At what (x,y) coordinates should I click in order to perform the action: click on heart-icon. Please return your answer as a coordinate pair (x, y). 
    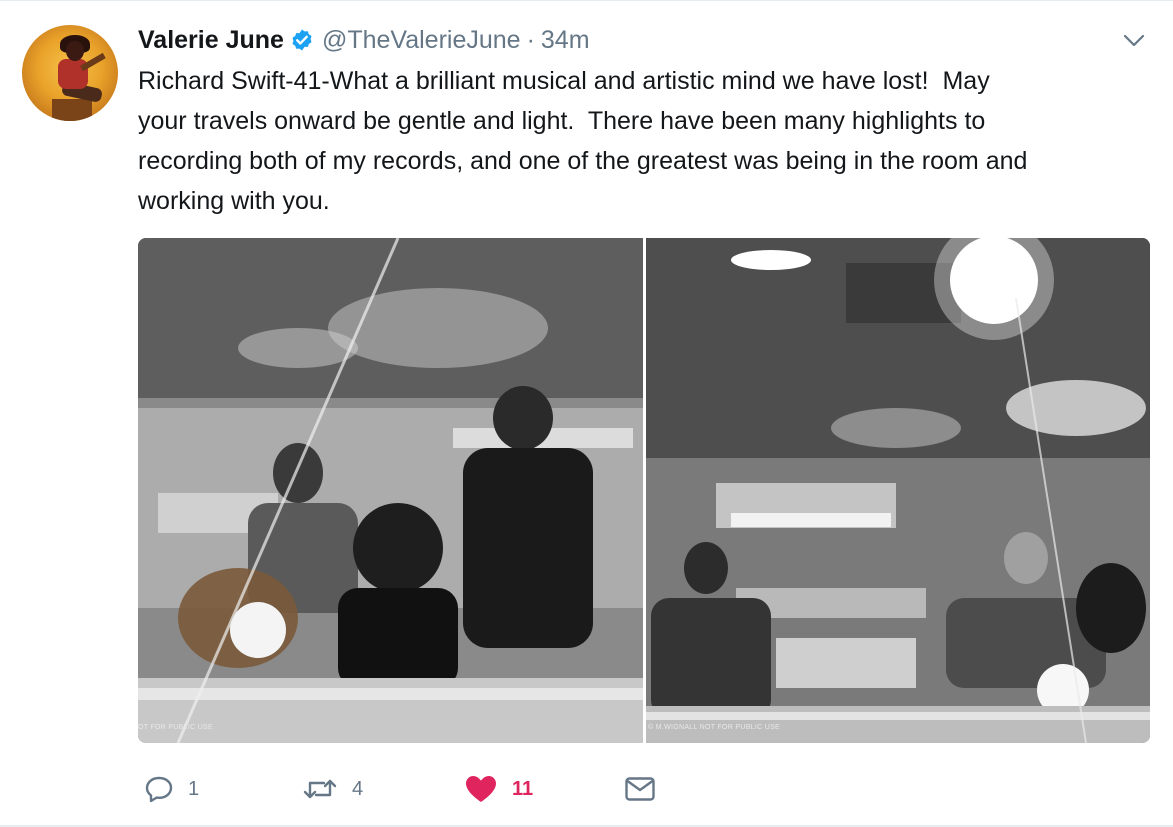
    Looking at the image, I should click on (481, 789).